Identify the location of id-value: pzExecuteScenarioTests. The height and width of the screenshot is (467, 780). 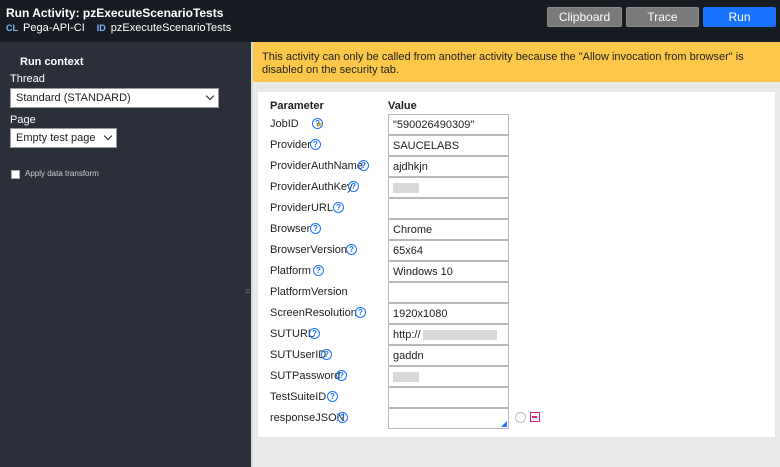
(171, 28).